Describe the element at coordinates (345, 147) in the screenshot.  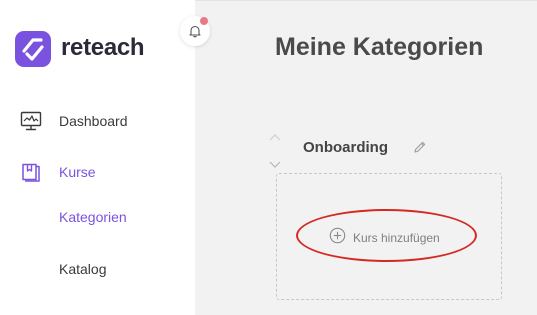
I see `category-title: Onboarding` at that location.